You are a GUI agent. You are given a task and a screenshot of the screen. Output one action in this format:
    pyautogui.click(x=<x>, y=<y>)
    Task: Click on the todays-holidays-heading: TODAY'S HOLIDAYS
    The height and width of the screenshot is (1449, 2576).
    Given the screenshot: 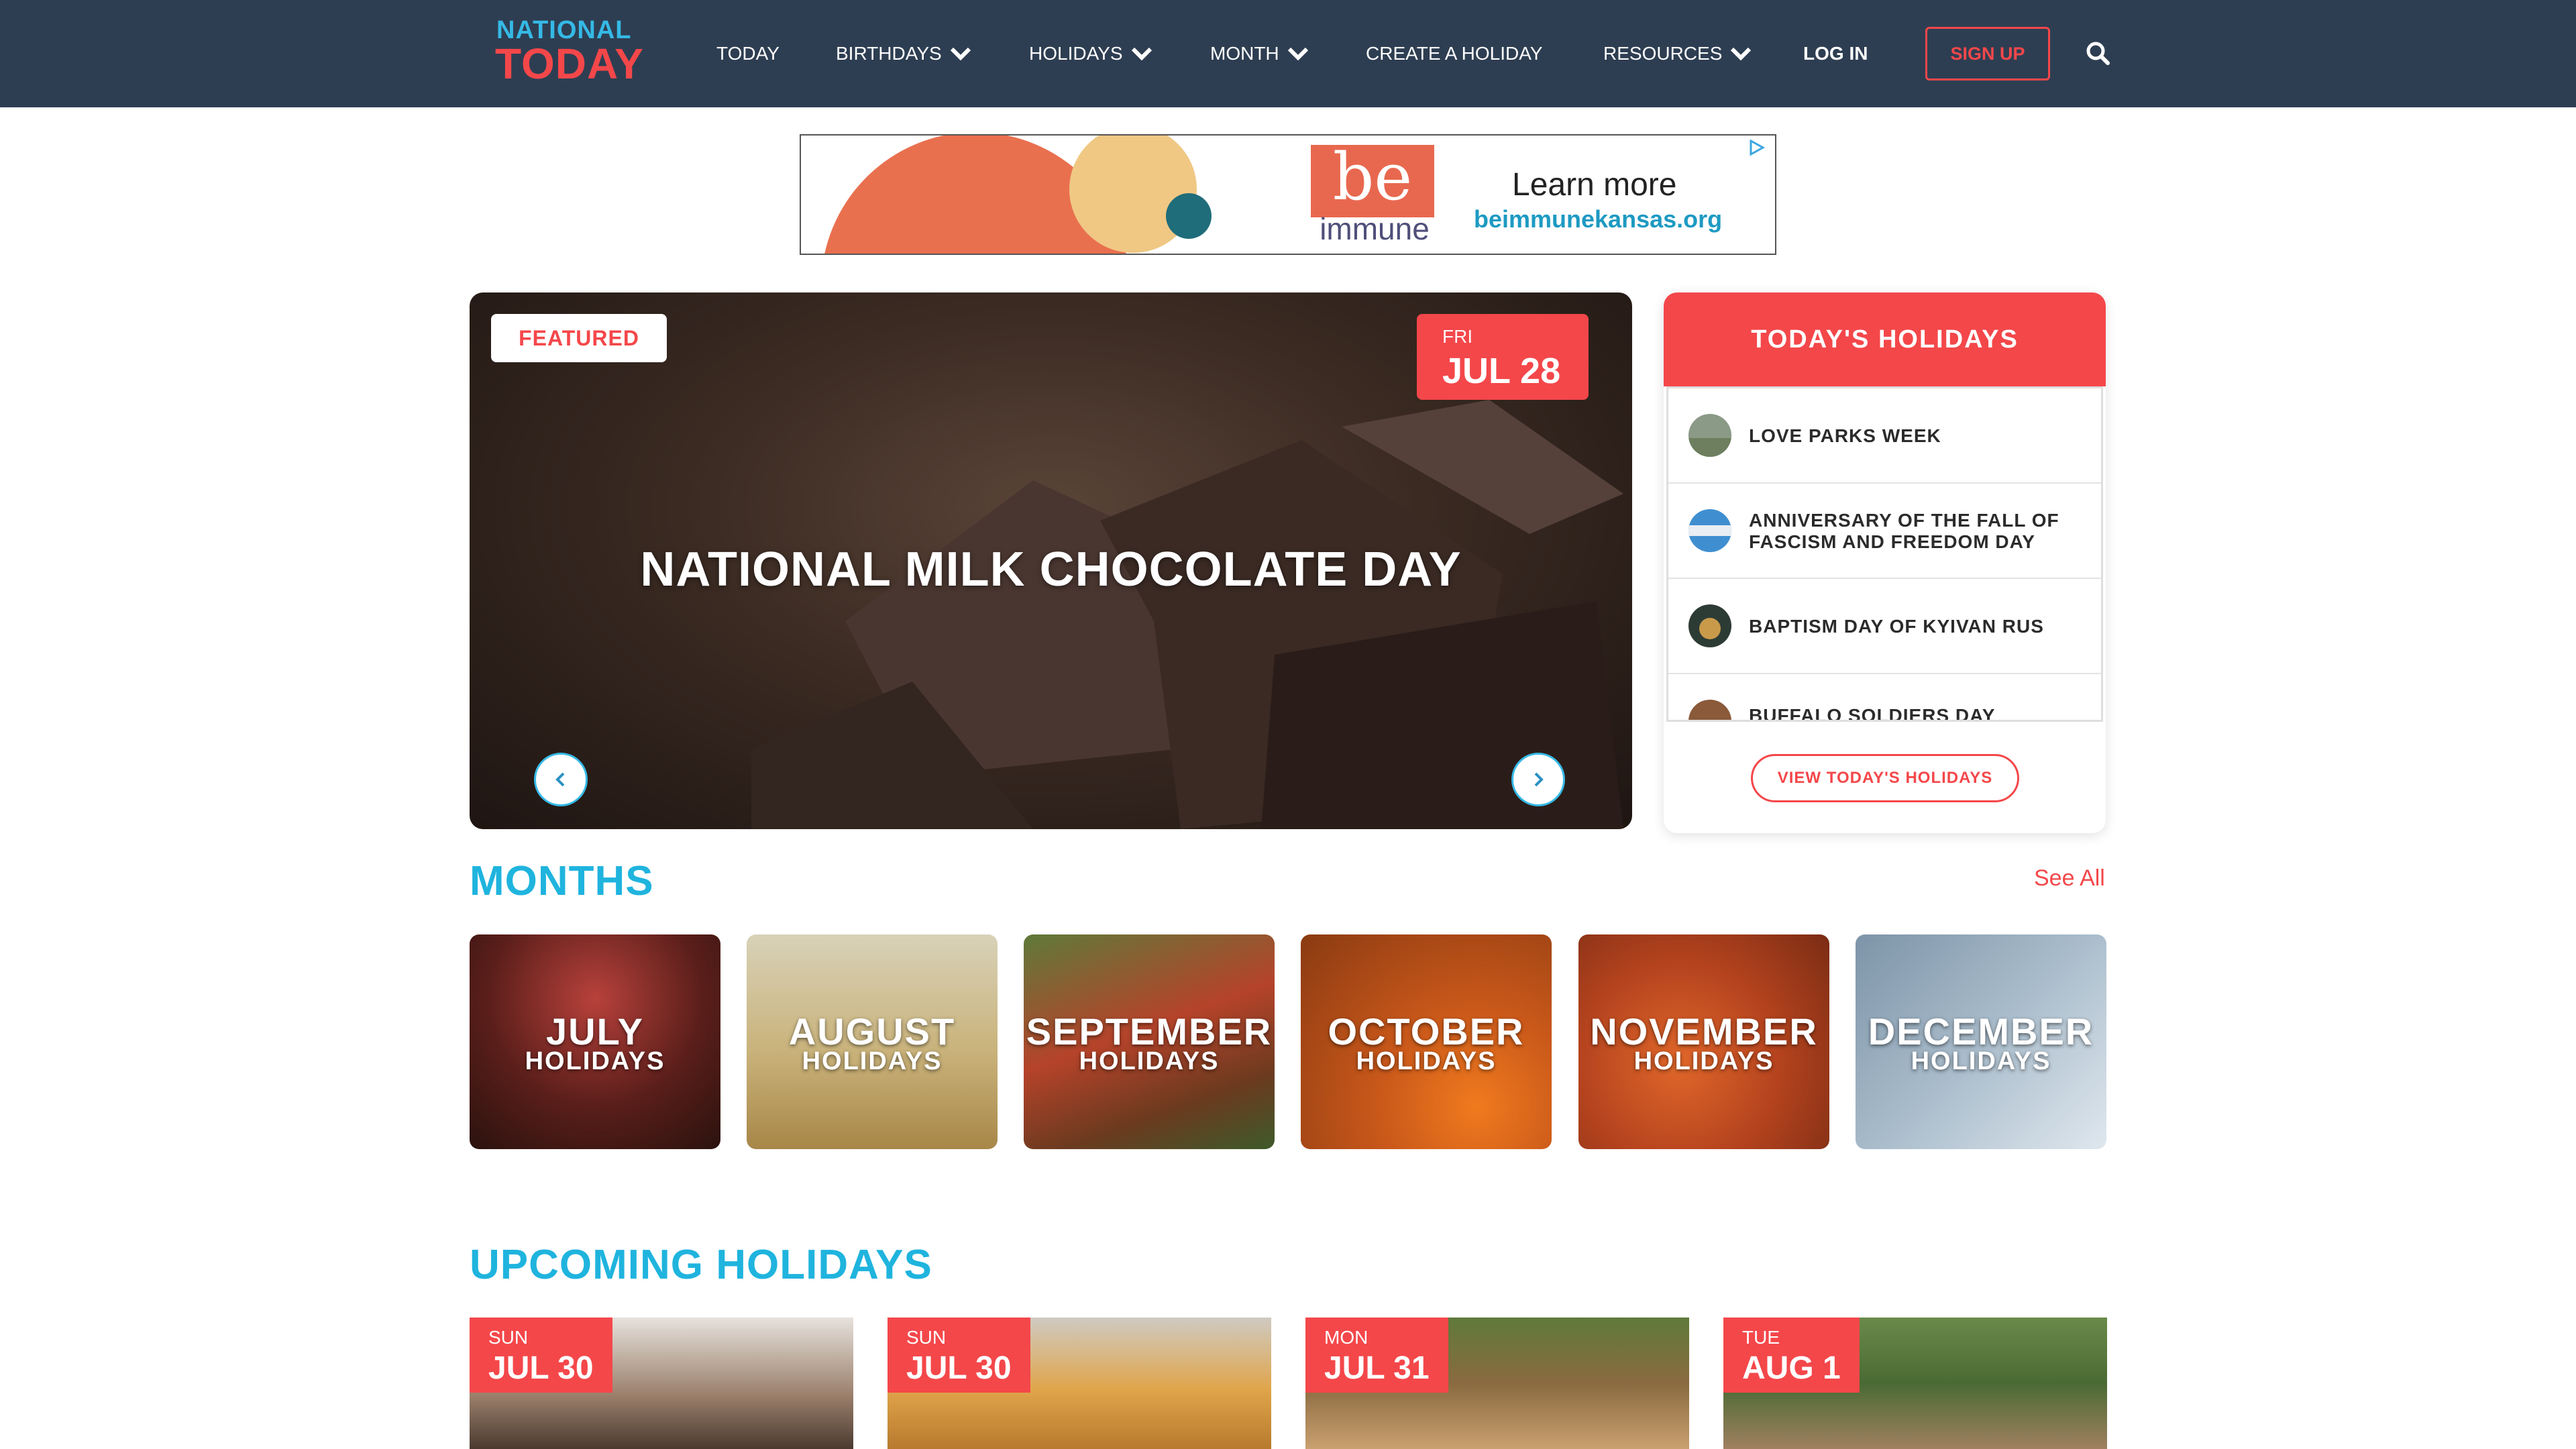 What is the action you would take?
    pyautogui.click(x=1885, y=339)
    